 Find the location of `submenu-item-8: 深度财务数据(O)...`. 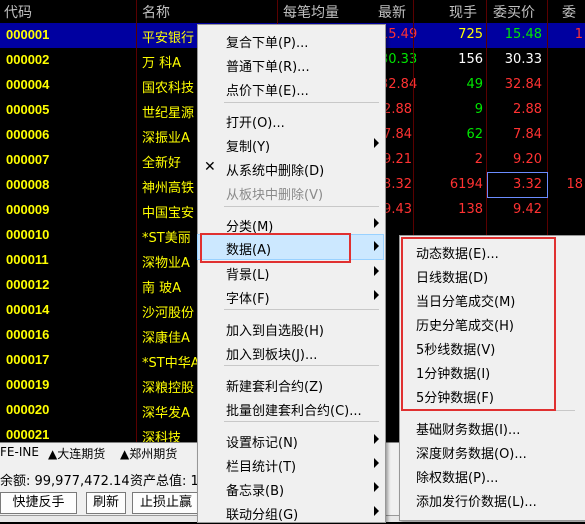

submenu-item-8: 深度财务数据(O)... is located at coordinates (492, 451).